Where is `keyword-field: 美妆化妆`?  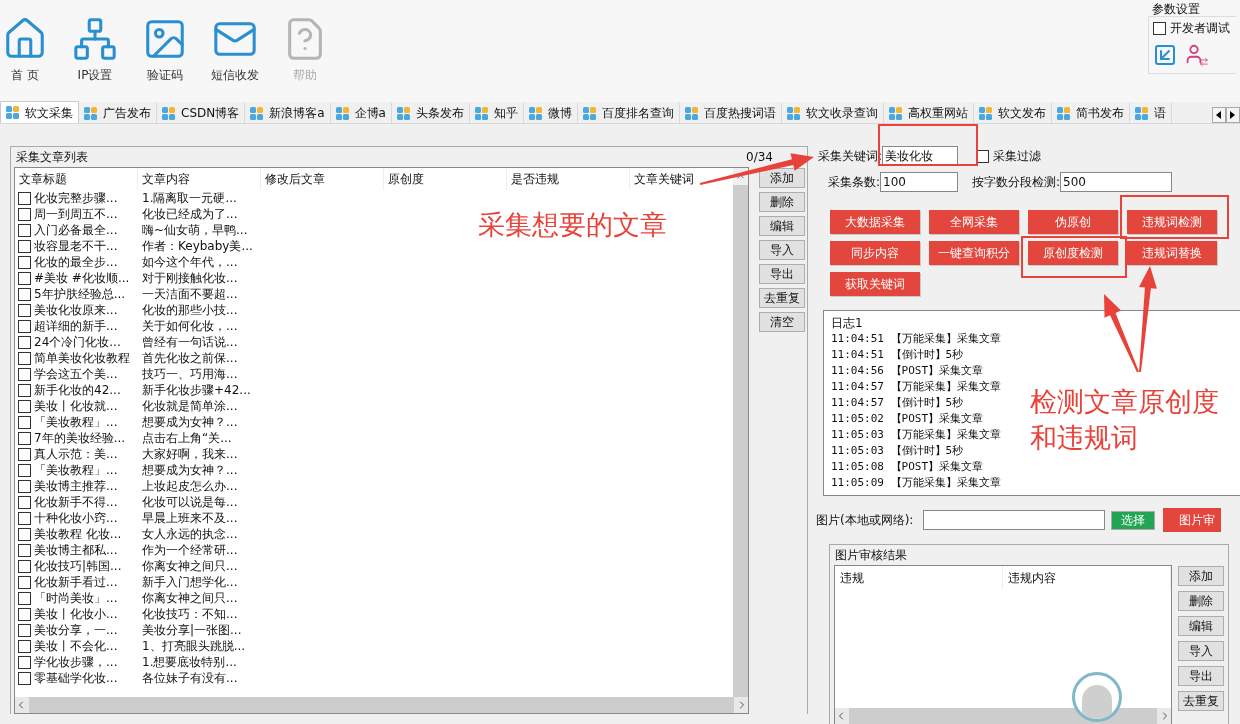
keyword-field: 美妆化妆 is located at coordinates (920, 156).